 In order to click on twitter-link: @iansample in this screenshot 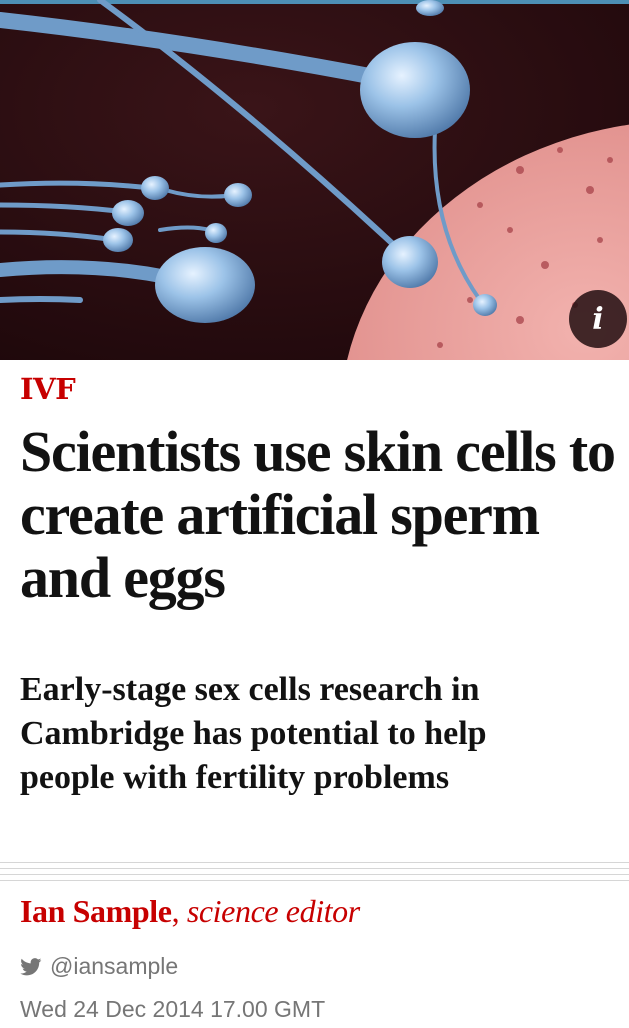, I will do `click(99, 966)`.